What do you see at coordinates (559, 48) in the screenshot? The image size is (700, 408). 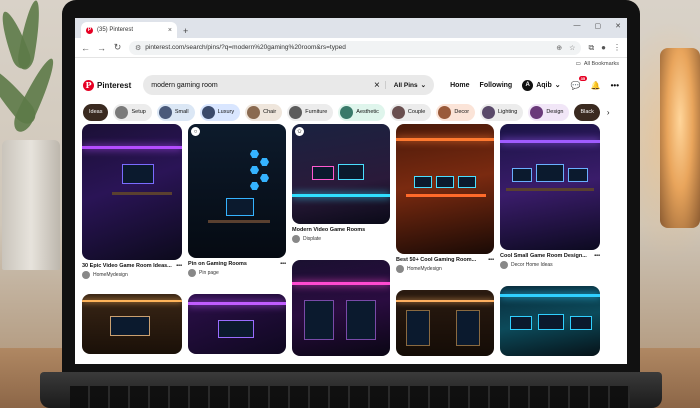 I see `zoom-icon: ⊕` at bounding box center [559, 48].